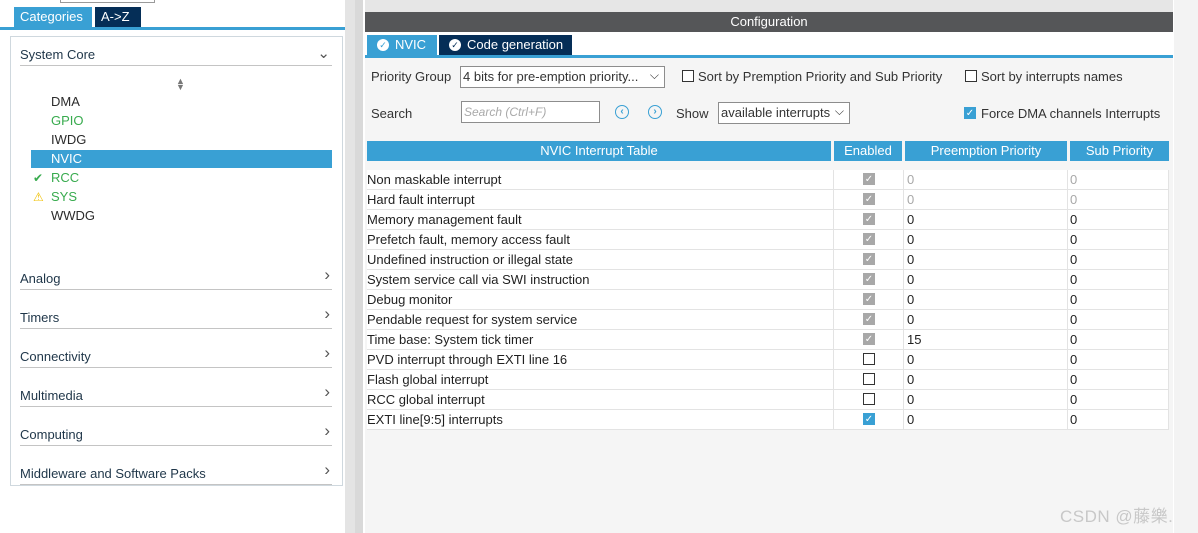  Describe the element at coordinates (435, 419) in the screenshot. I see `interrupt-name: EXTI line[9:5] interrupts` at that location.